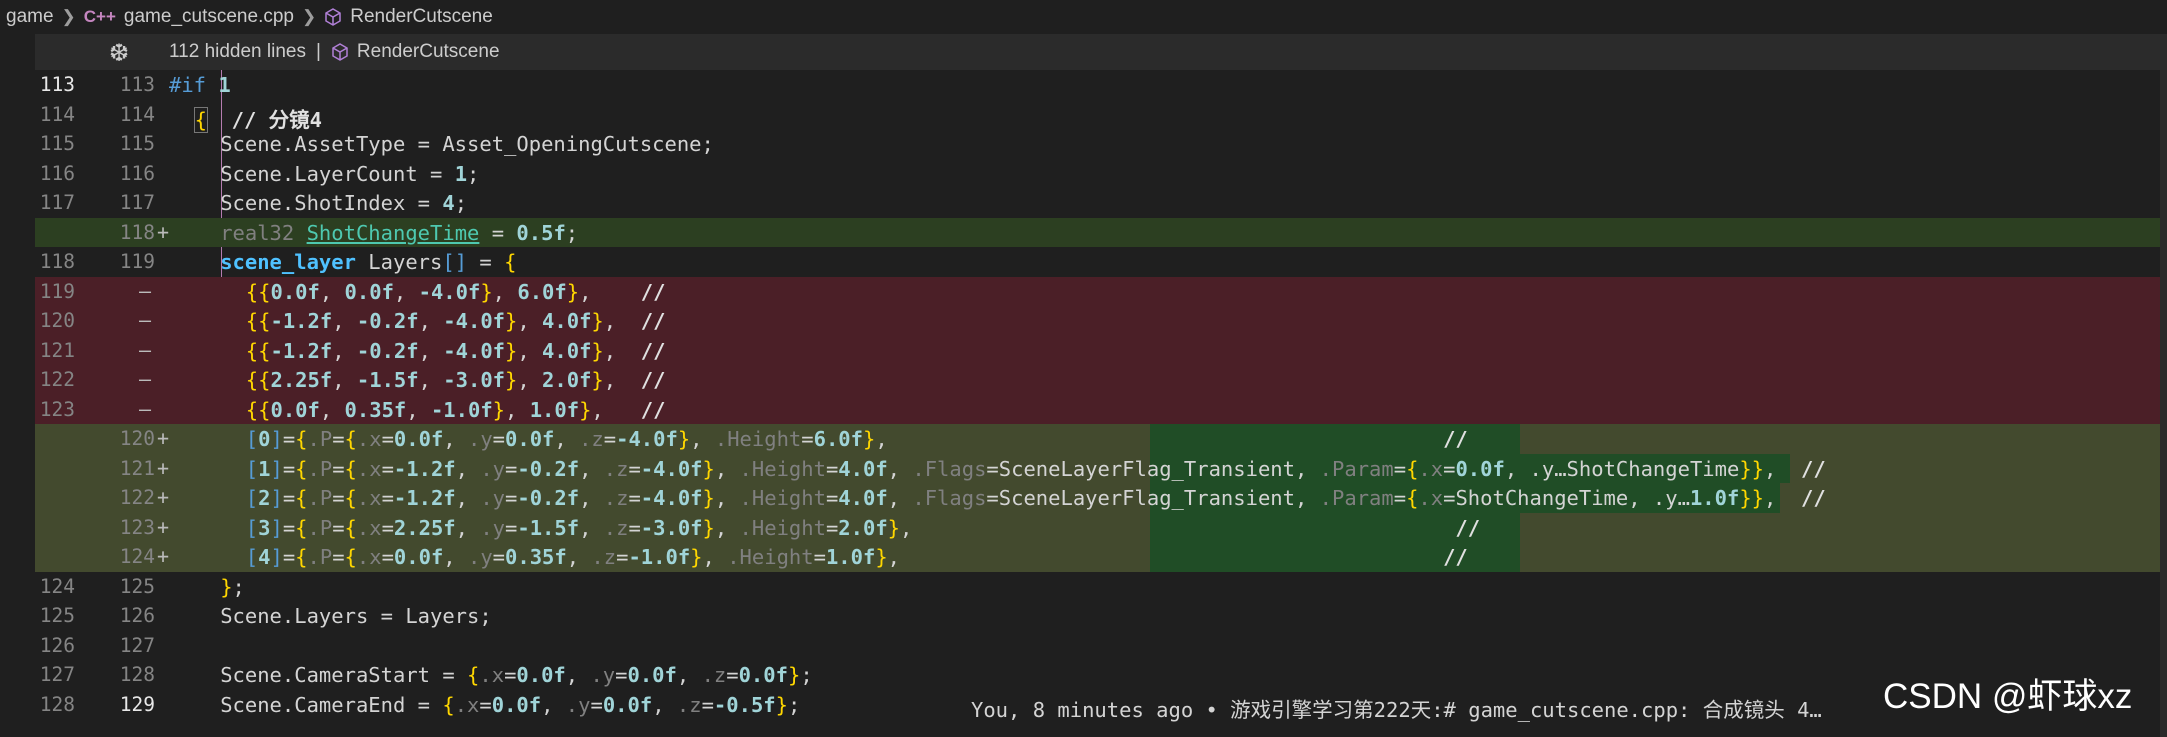 The height and width of the screenshot is (737, 2167). What do you see at coordinates (1101, 85) in the screenshot?
I see `code-line: 113 113 #if 1` at bounding box center [1101, 85].